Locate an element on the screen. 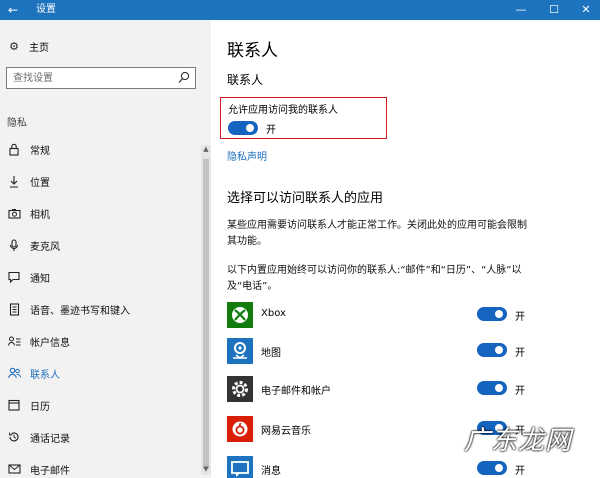 Image resolution: width=600 pixels, height=478 pixels. speech-icon is located at coordinates (14, 309).